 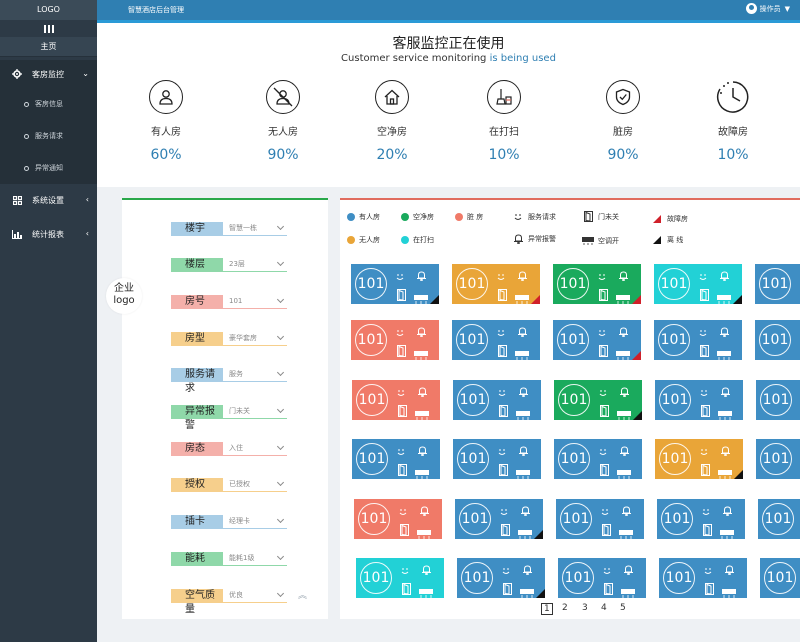 What do you see at coordinates (48, 168) in the screenshot?
I see `sidebar-subitem-exception: 异常通知` at bounding box center [48, 168].